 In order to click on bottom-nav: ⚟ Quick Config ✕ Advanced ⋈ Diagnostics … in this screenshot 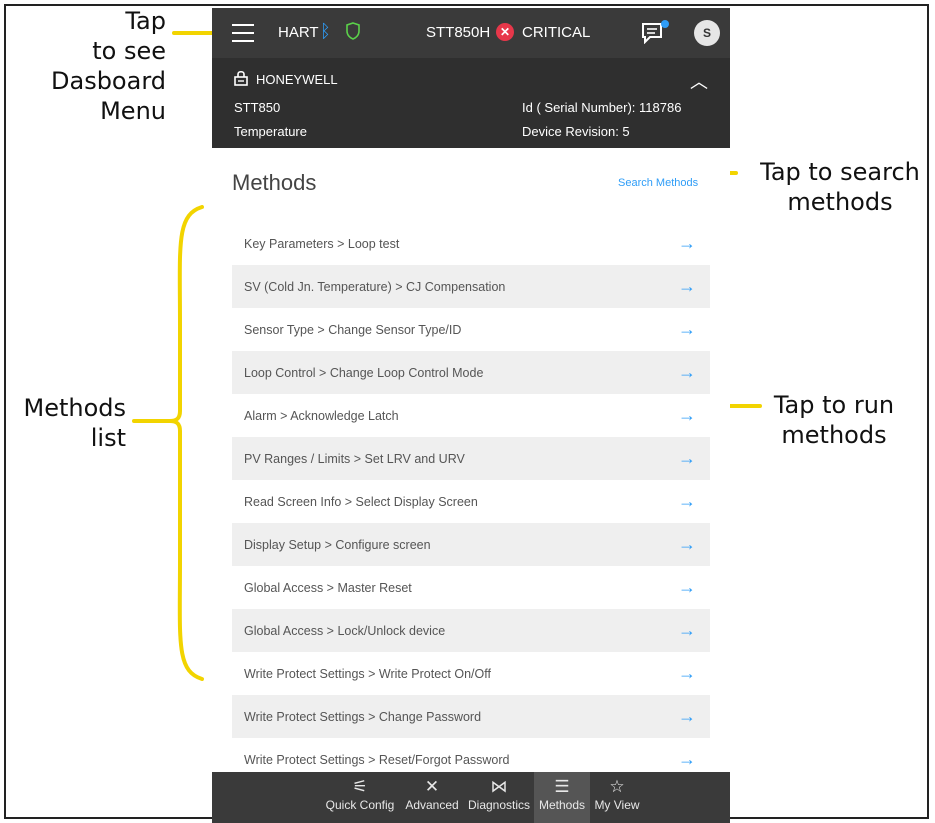, I will do `click(471, 797)`.